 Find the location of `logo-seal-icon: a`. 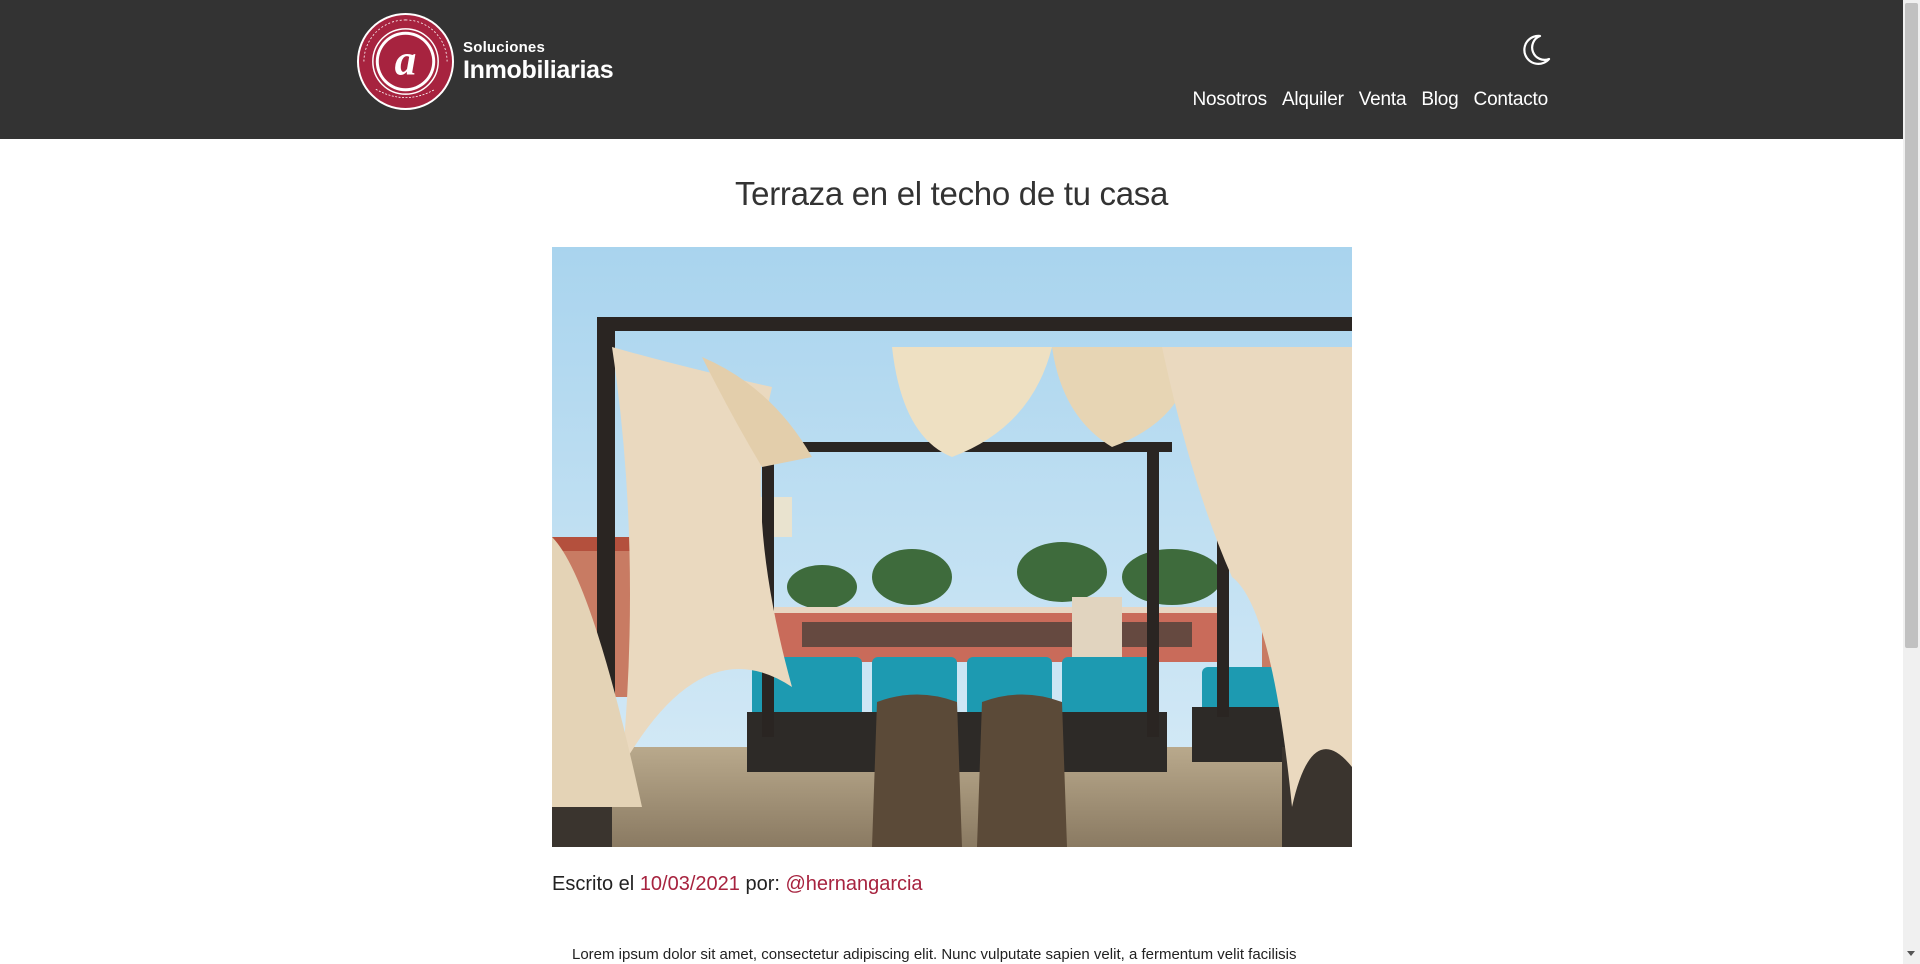

logo-seal-icon: a is located at coordinates (405, 61).